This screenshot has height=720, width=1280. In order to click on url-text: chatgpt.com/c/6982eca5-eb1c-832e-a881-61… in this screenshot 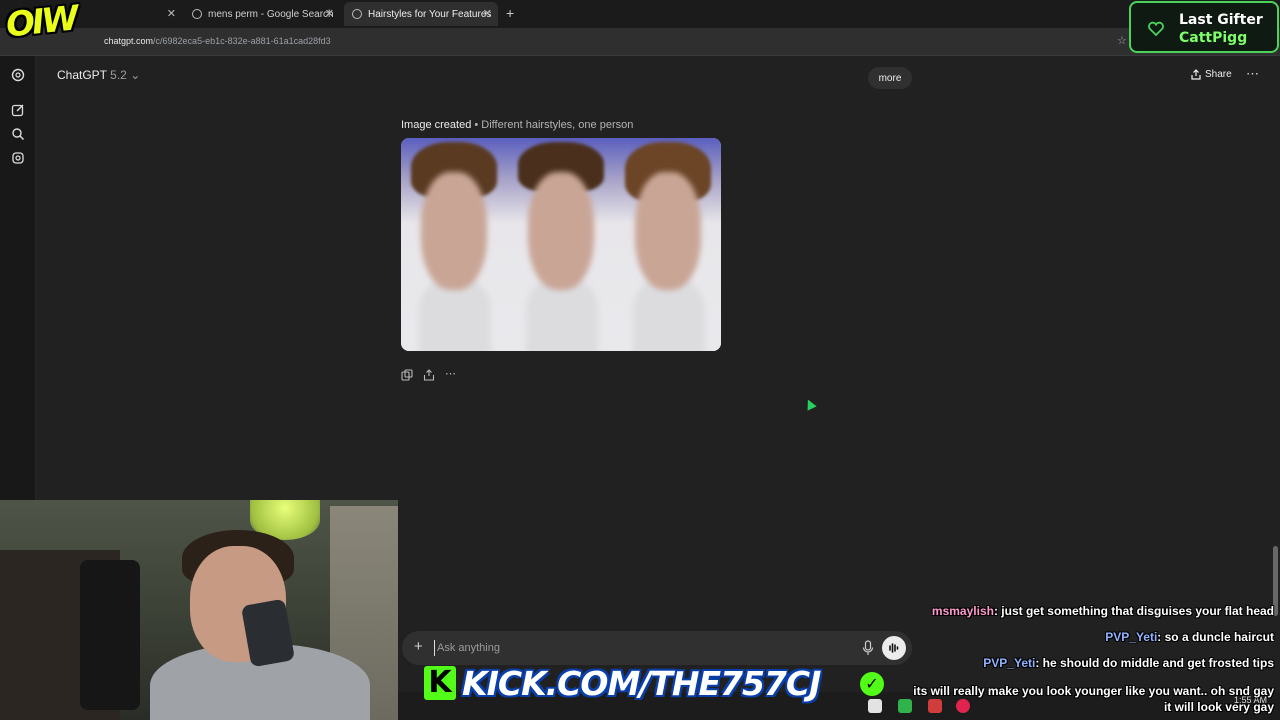, I will do `click(217, 41)`.